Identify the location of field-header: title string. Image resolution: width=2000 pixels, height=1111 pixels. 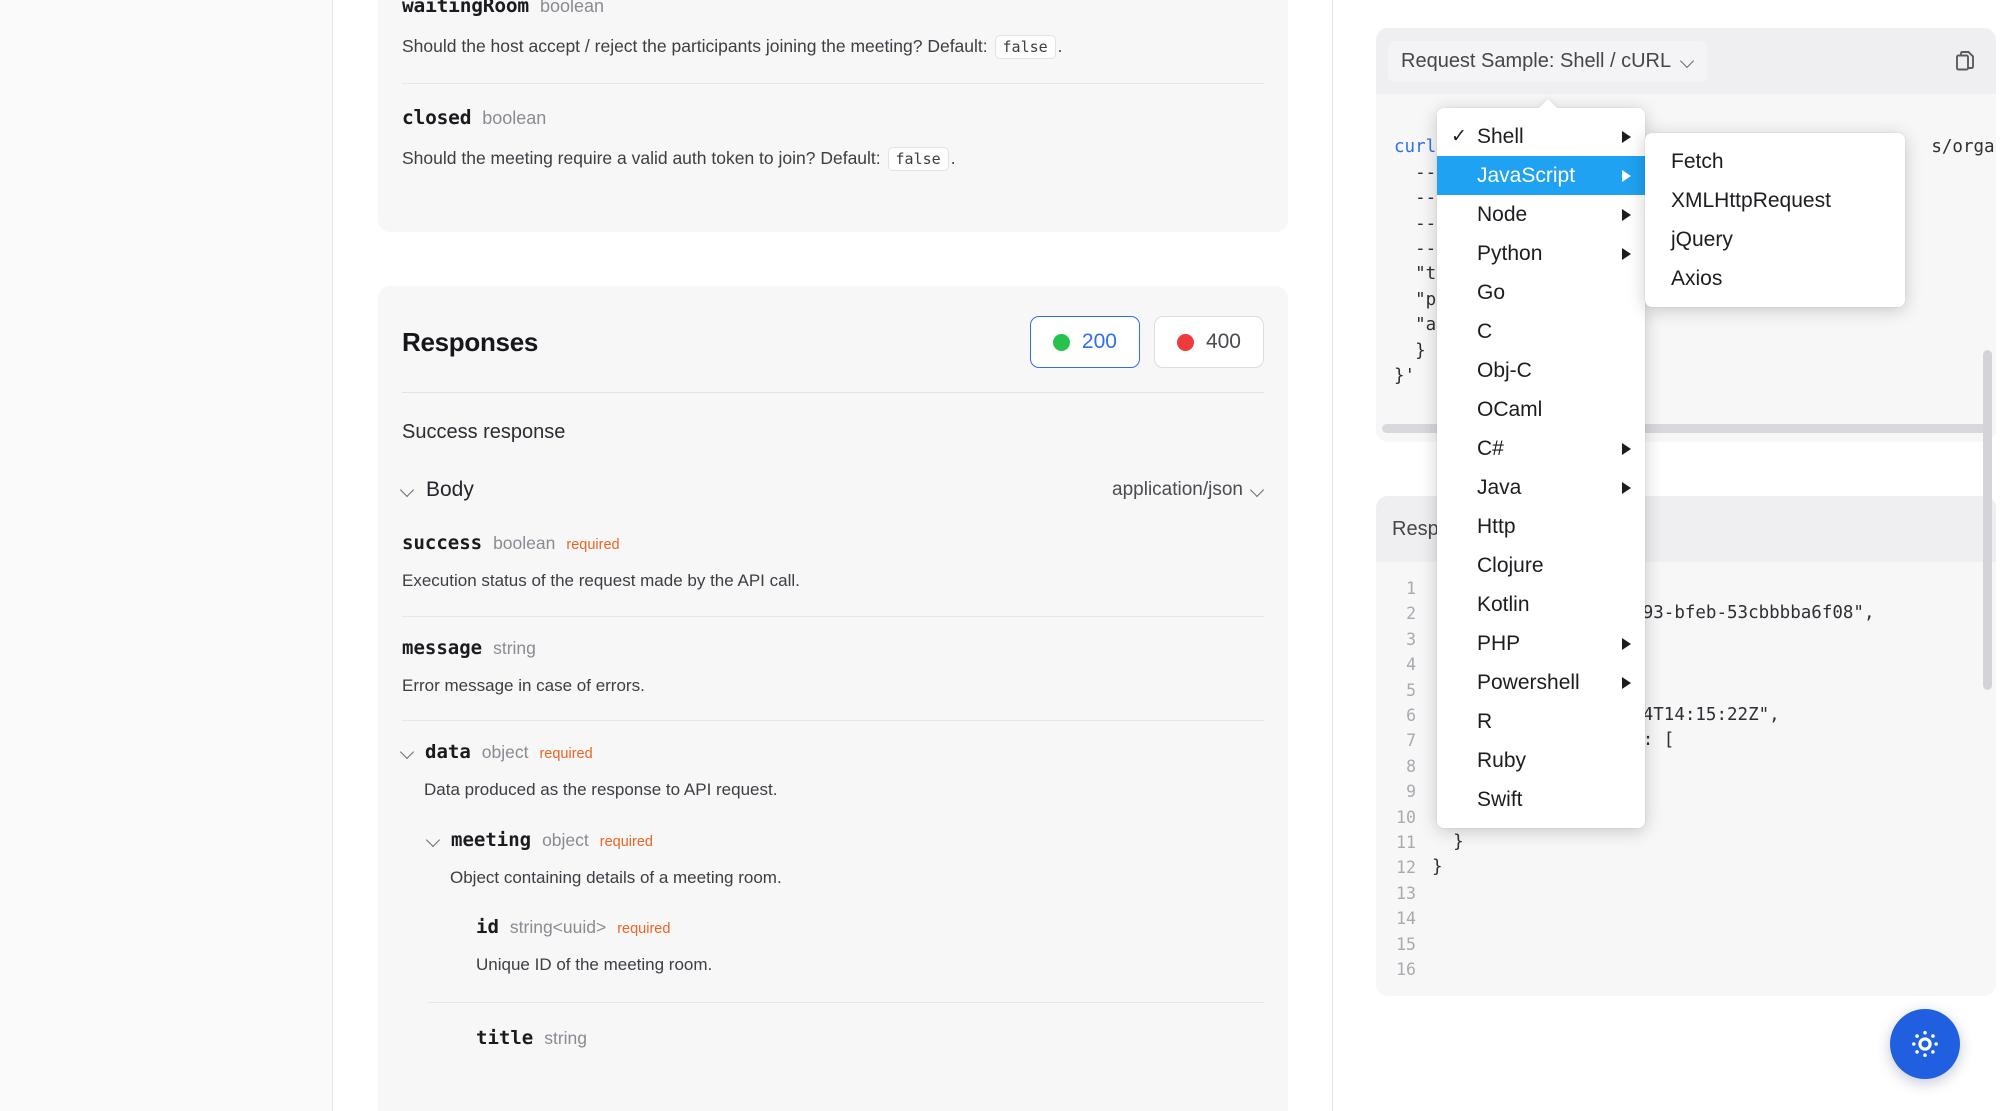
(870, 1038).